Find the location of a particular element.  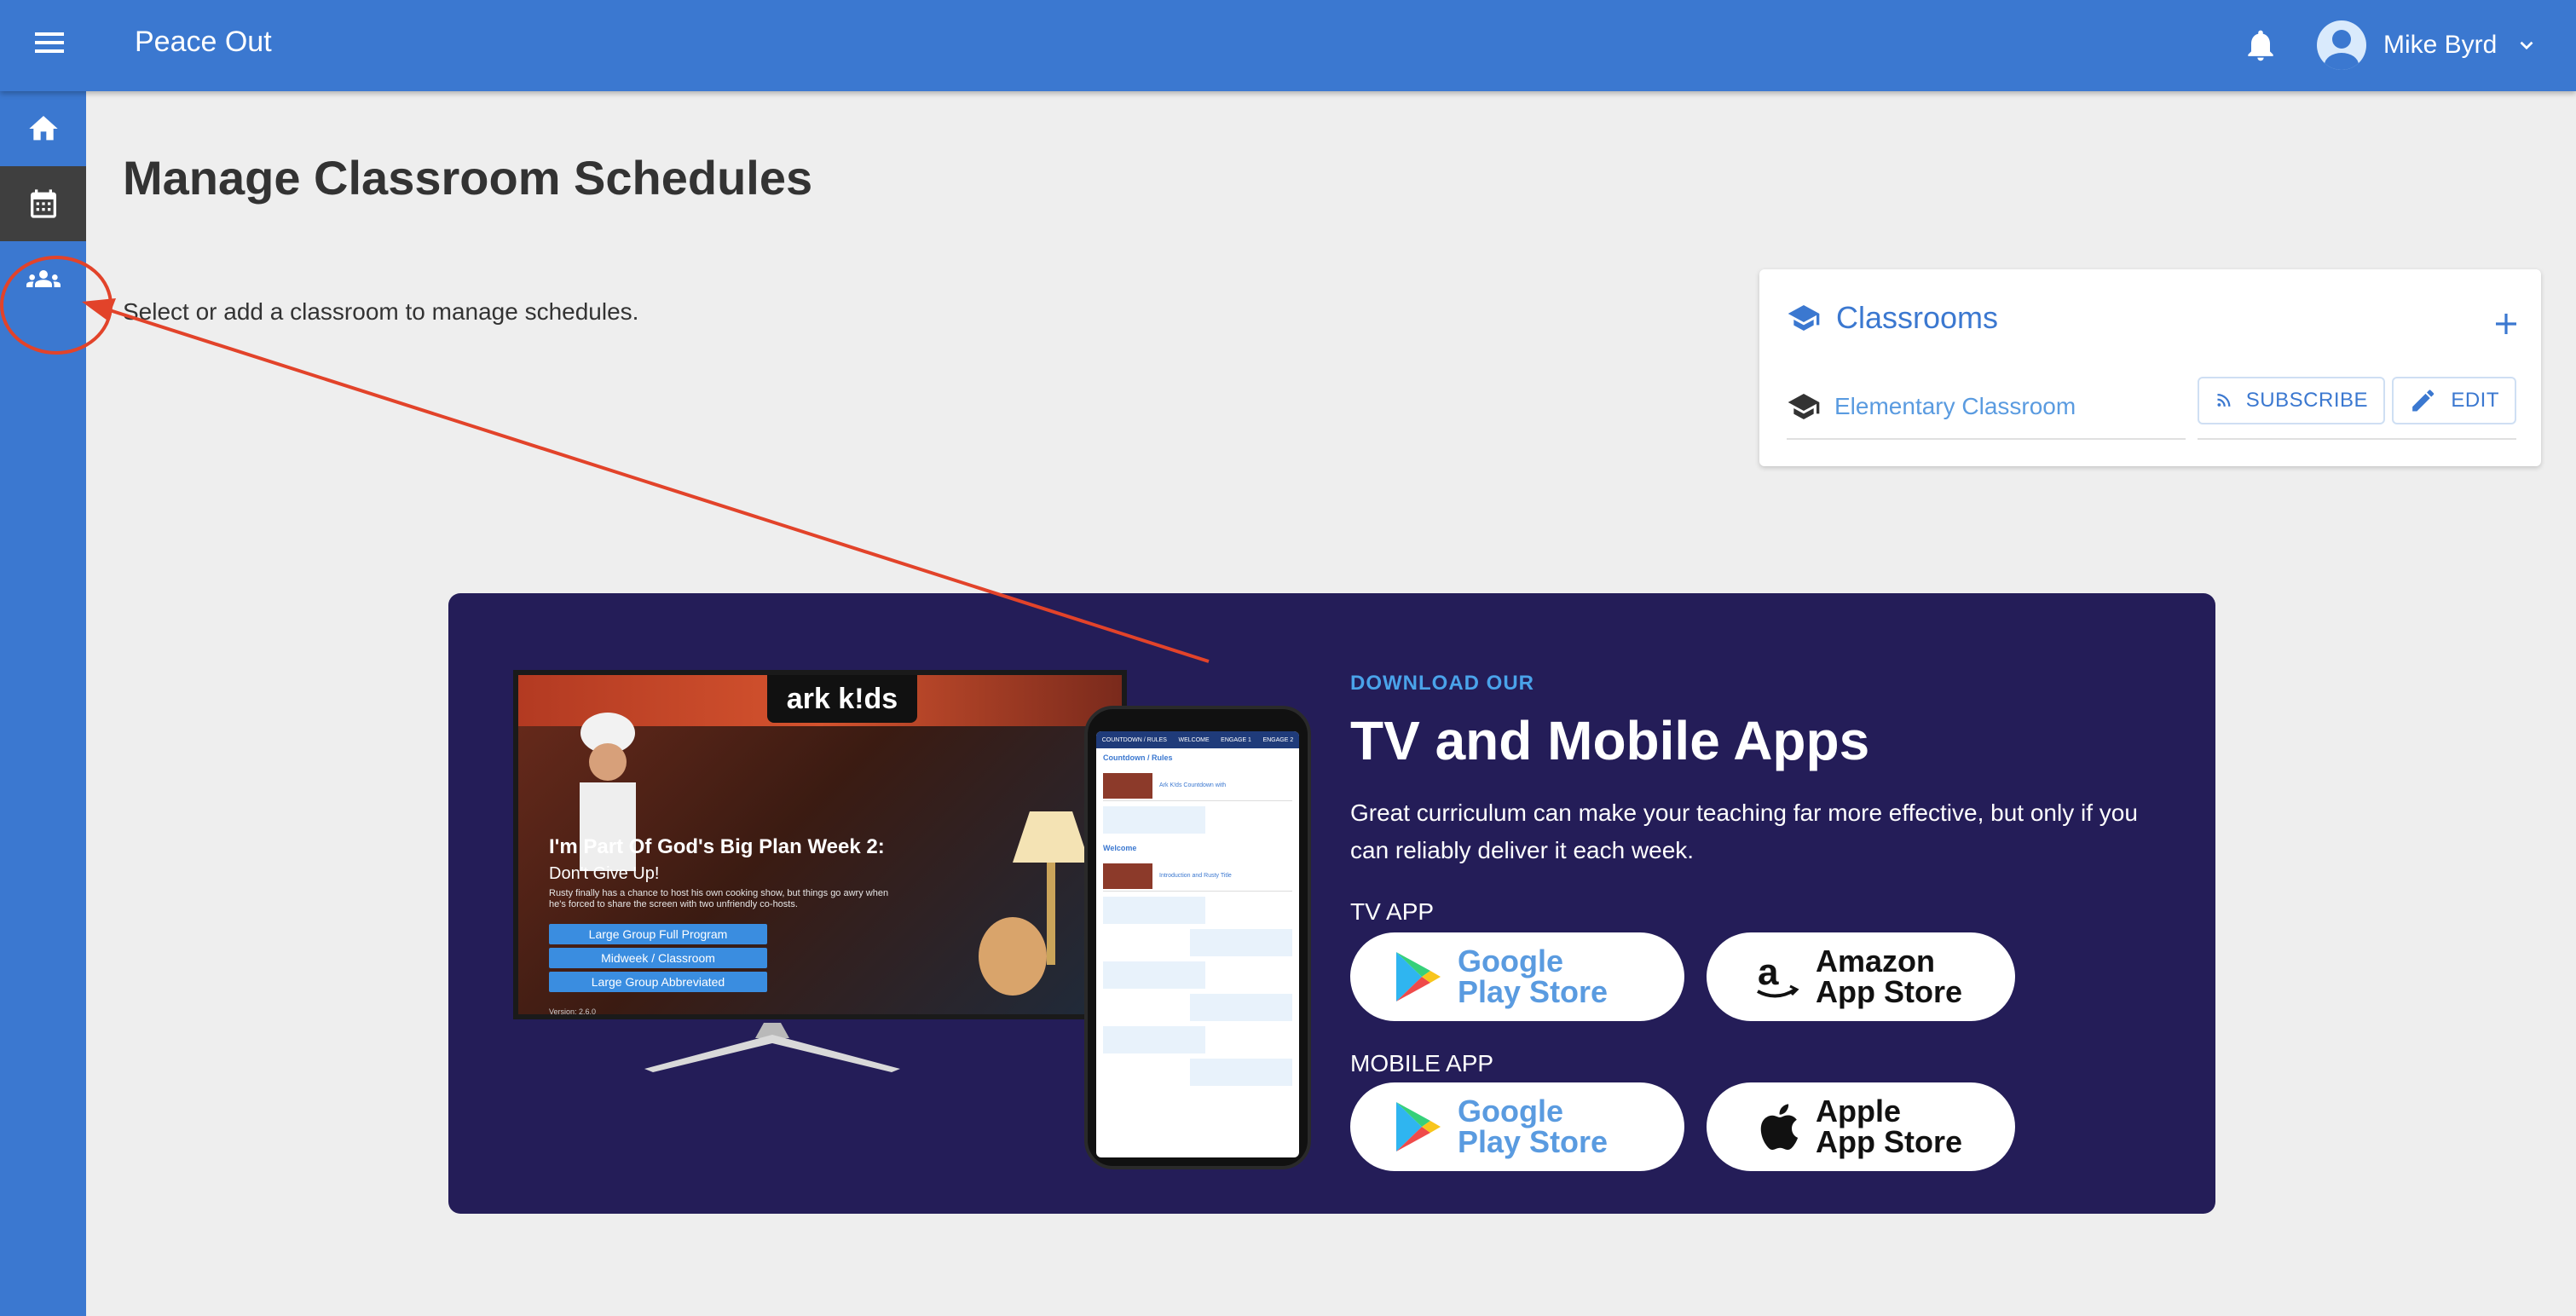

annotation-arrowhead is located at coordinates (99, 309).